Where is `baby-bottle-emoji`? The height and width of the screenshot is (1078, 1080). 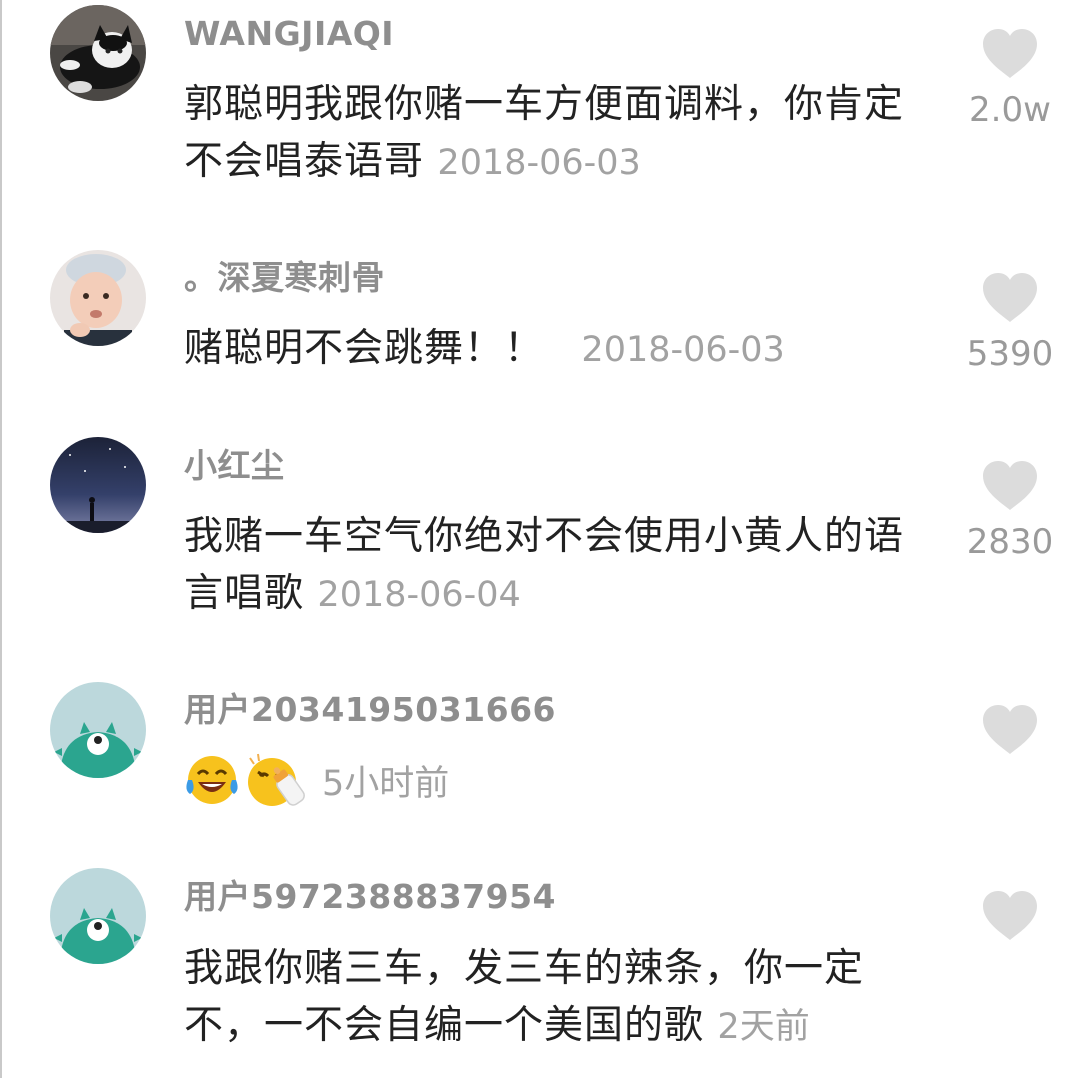
baby-bottle-emoji is located at coordinates (276, 779).